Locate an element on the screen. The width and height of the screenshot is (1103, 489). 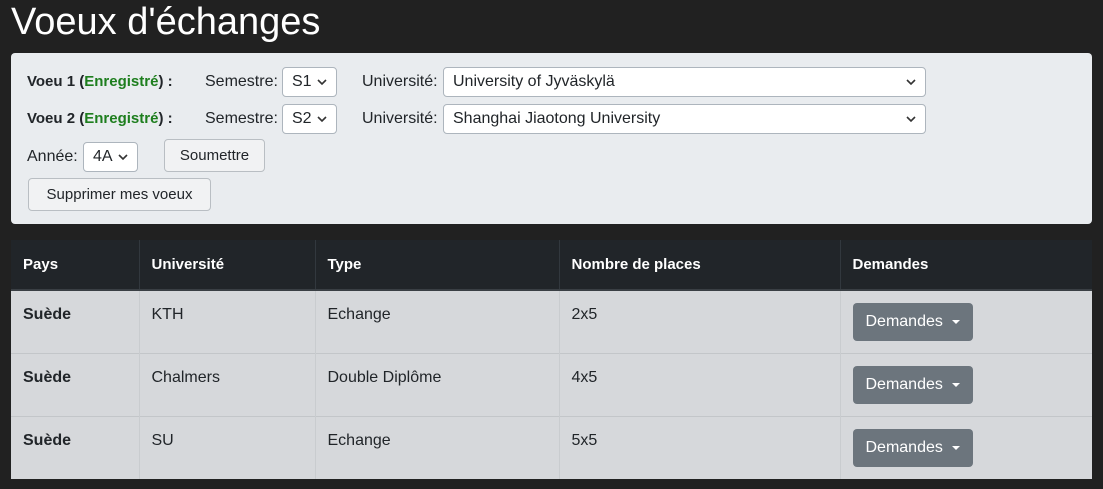
table-row: Suède KTH Echange 2x5 Demandes is located at coordinates (551, 321).